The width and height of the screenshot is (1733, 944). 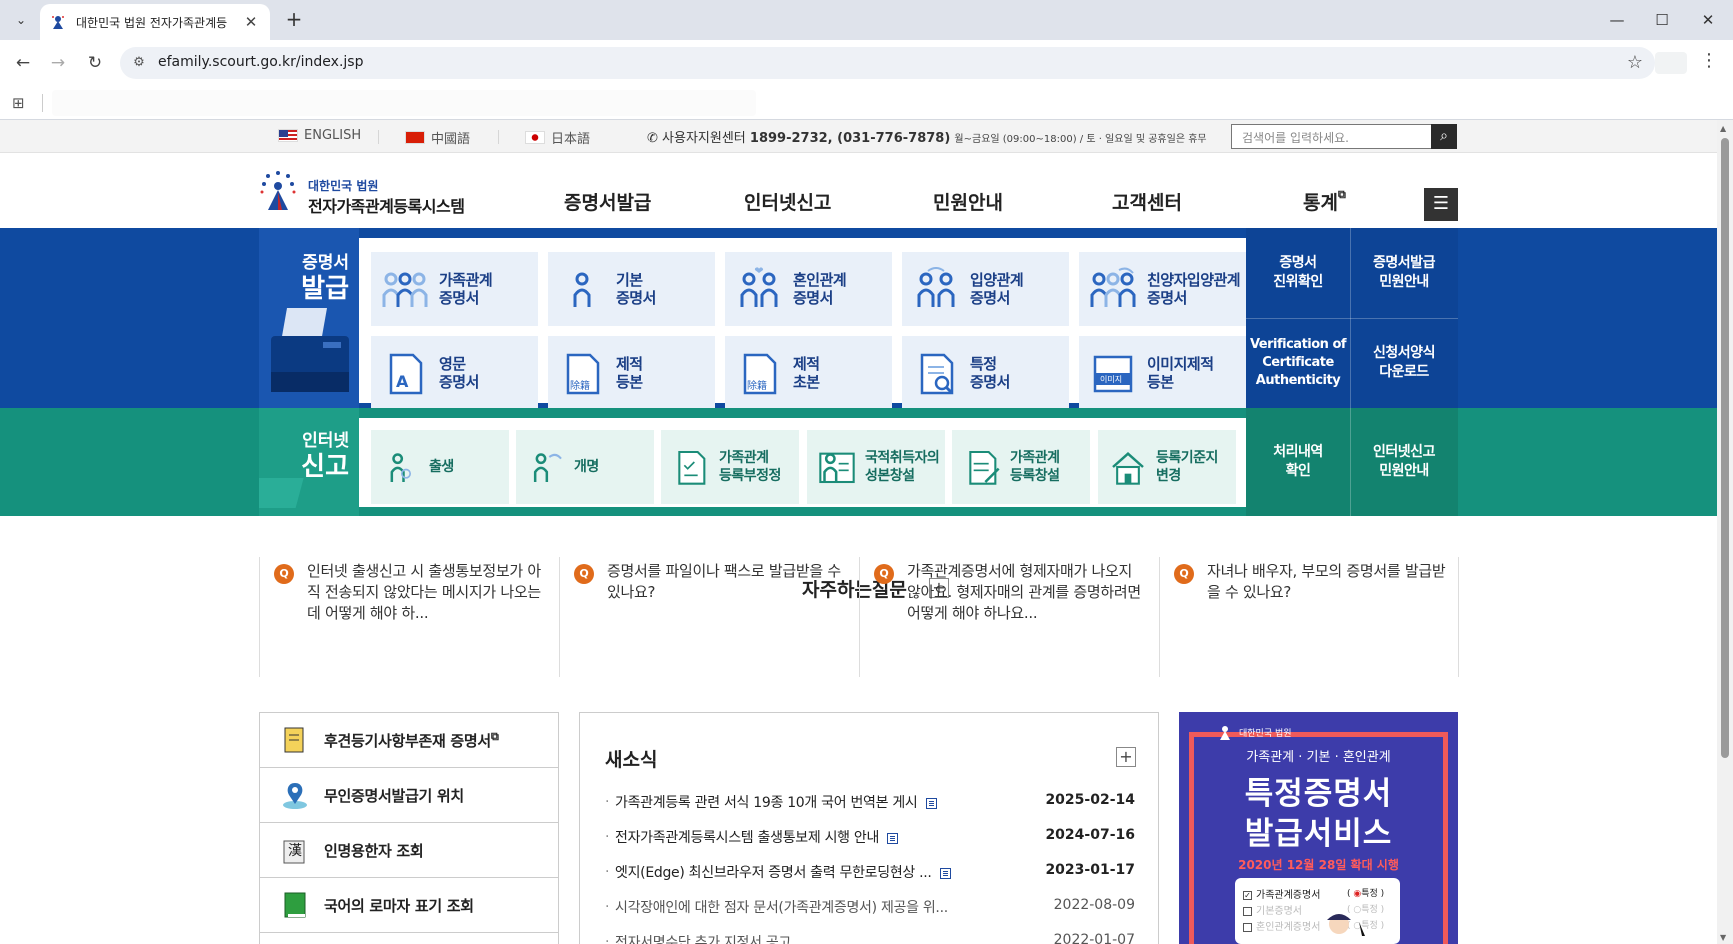 I want to click on menu-certificate-issuance: 증명서발급, so click(x=607, y=201).